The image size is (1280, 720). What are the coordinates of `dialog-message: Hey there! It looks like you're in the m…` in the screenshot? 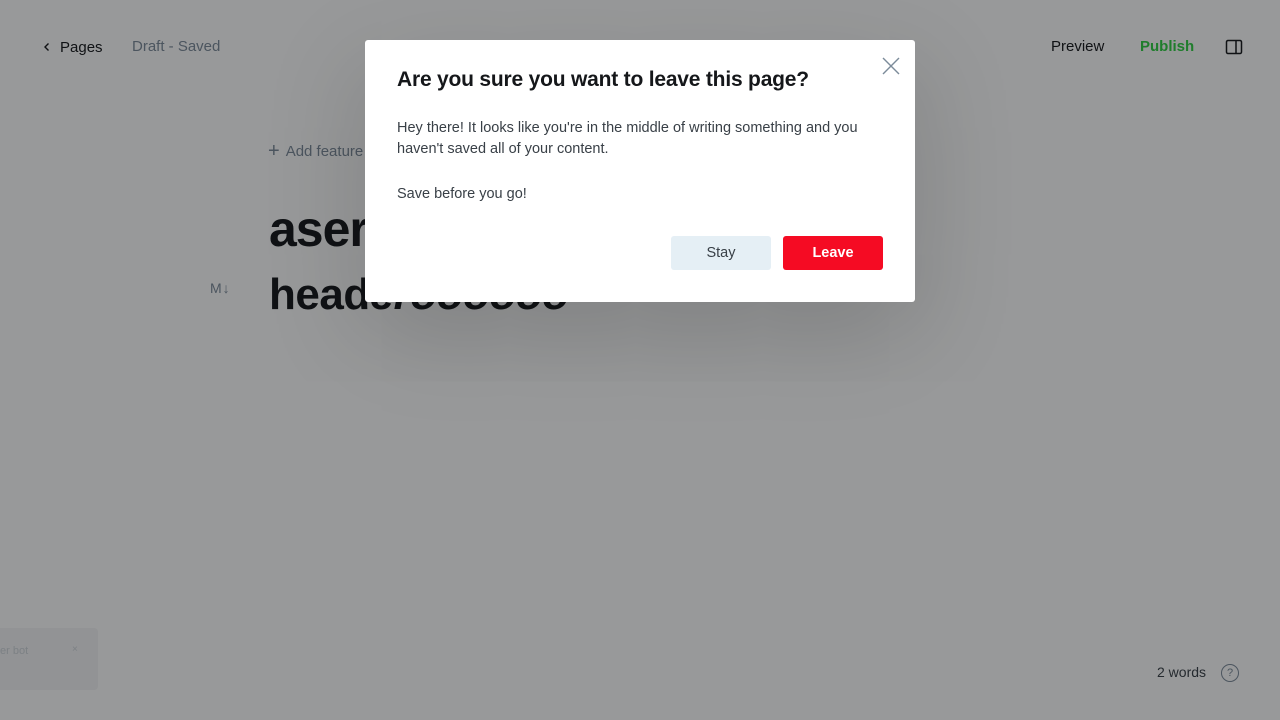 It's located at (627, 138).